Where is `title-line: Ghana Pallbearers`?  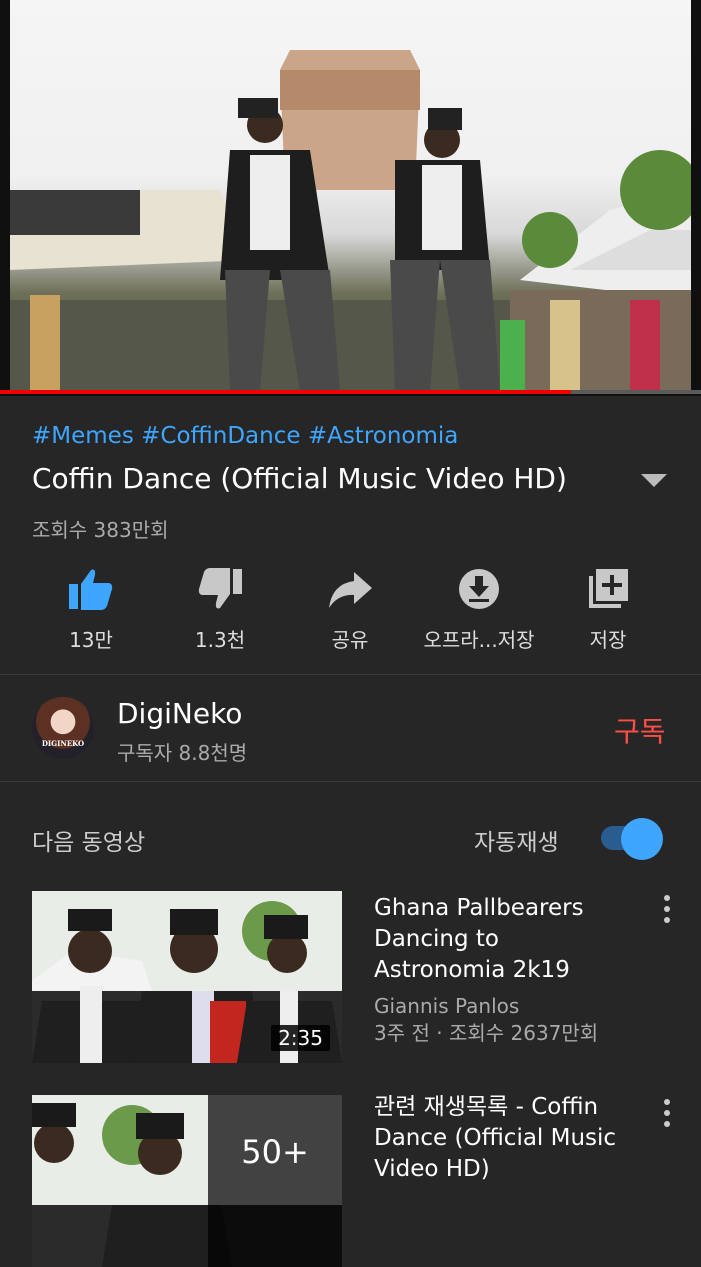
title-line: Ghana Pallbearers is located at coordinates (479, 908).